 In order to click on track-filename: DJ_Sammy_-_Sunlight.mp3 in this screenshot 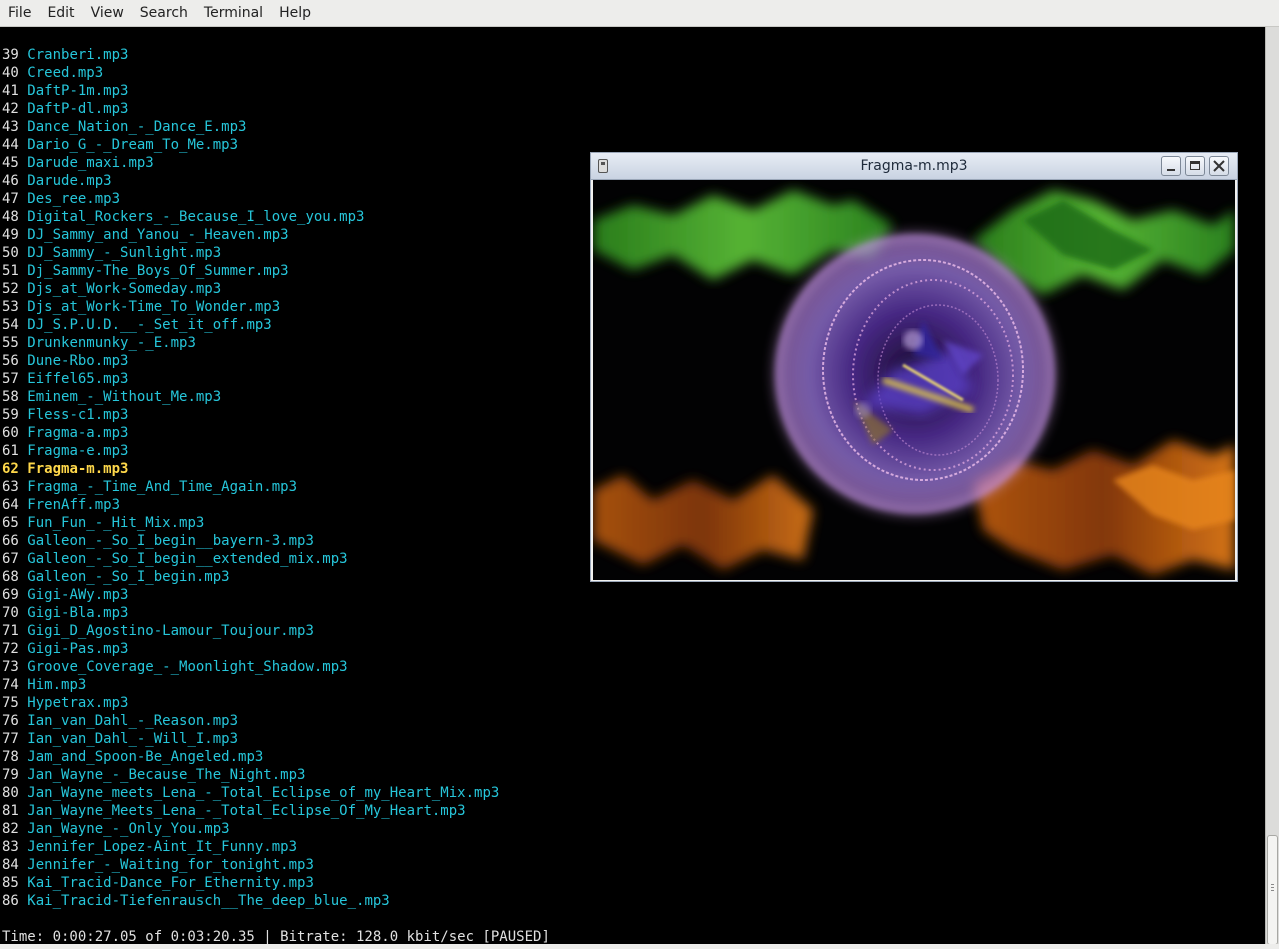, I will do `click(124, 253)`.